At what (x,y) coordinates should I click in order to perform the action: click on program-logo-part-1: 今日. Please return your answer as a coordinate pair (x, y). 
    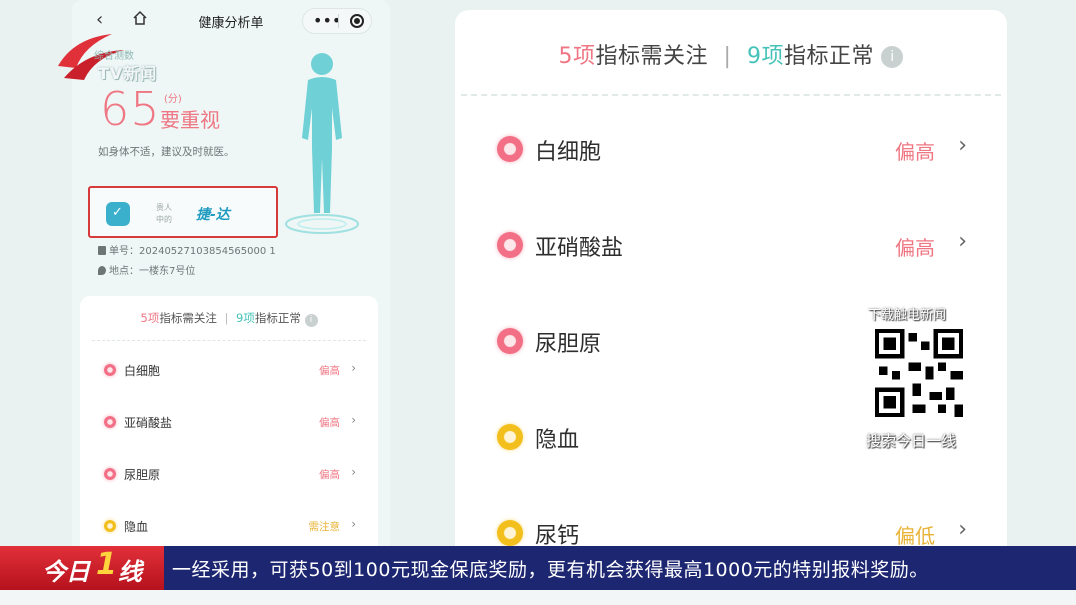
    Looking at the image, I should click on (66, 572).